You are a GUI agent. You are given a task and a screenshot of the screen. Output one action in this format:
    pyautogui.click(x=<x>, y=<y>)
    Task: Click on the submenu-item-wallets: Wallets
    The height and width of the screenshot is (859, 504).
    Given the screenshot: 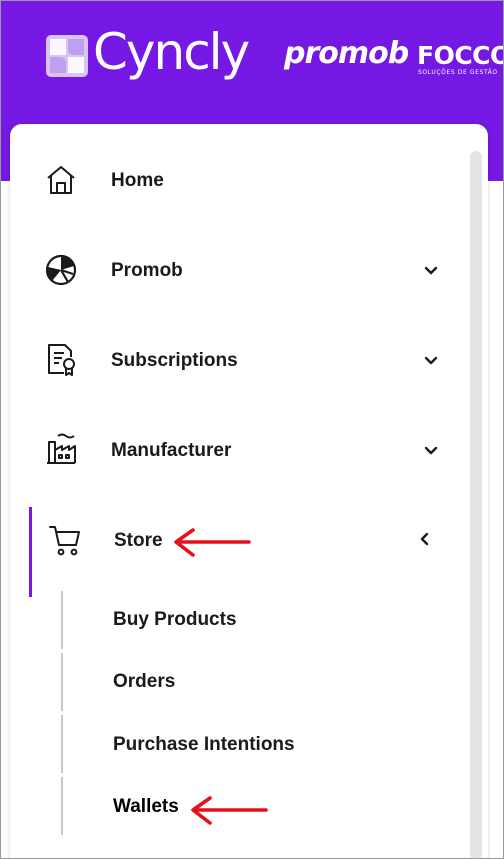 What is the action you would take?
    pyautogui.click(x=281, y=805)
    